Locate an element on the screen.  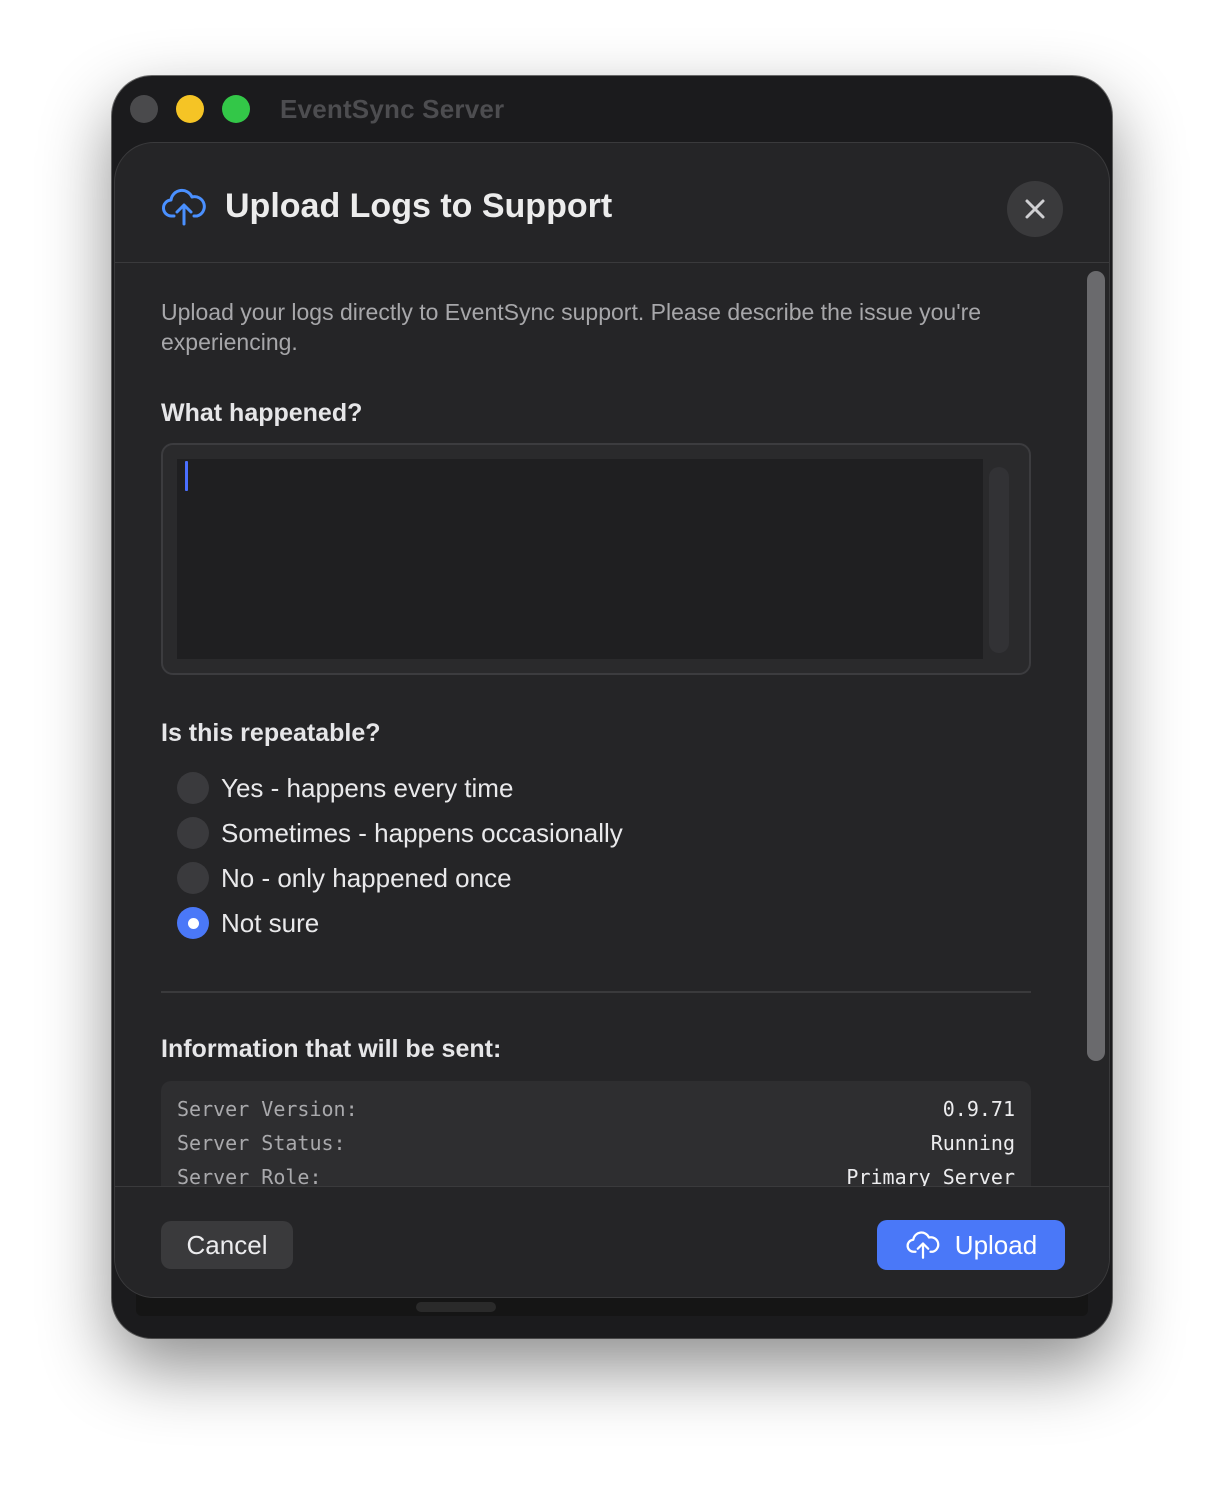
cancel-button: Cancel is located at coordinates (227, 1245).